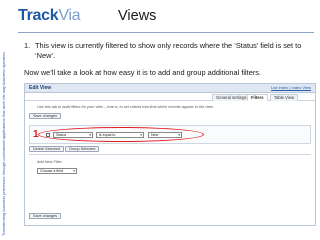 Image resolution: width=320 pixels, height=240 pixels. What do you see at coordinates (166, 32) in the screenshot?
I see `title-divider` at bounding box center [166, 32].